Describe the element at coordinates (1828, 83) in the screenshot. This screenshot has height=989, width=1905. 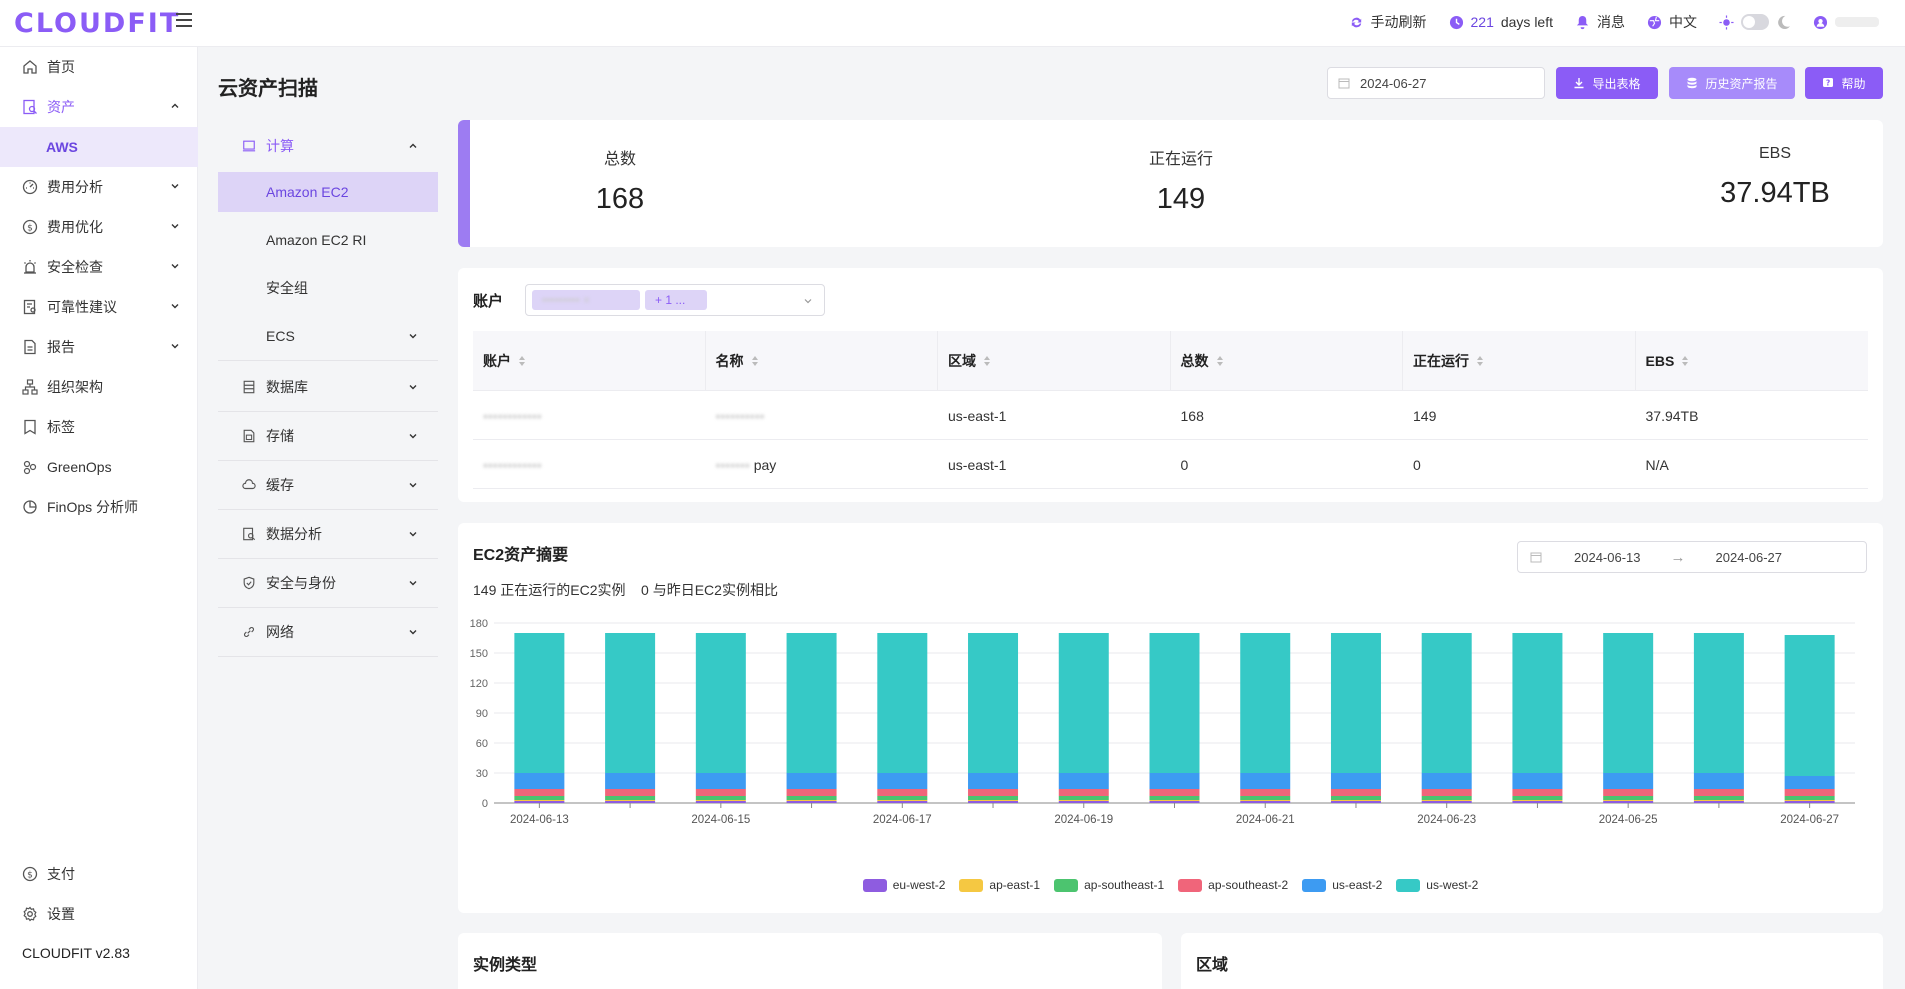
I see `help-icon: ?` at that location.